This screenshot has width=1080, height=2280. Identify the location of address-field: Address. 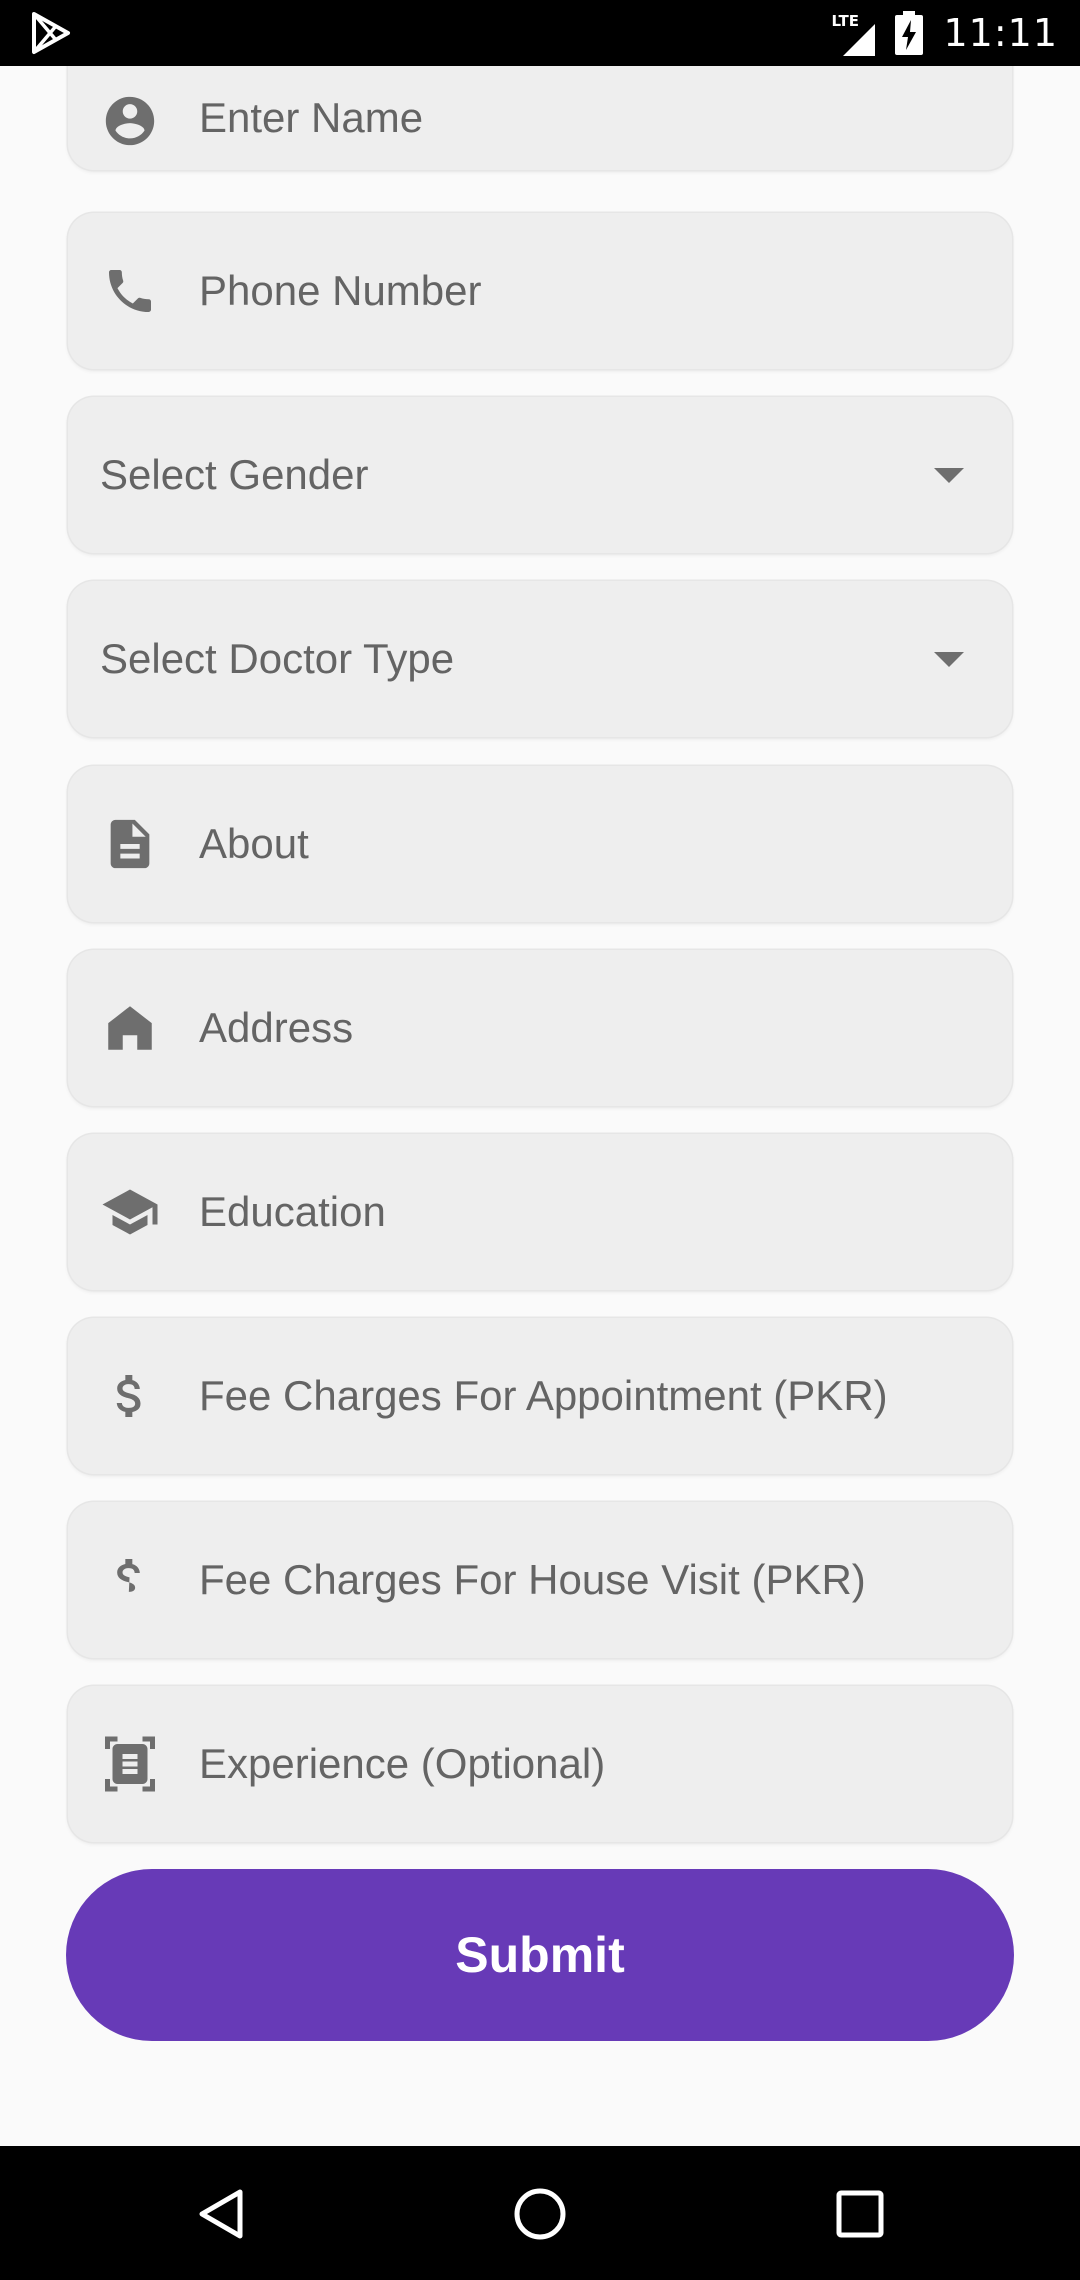
(540, 1028).